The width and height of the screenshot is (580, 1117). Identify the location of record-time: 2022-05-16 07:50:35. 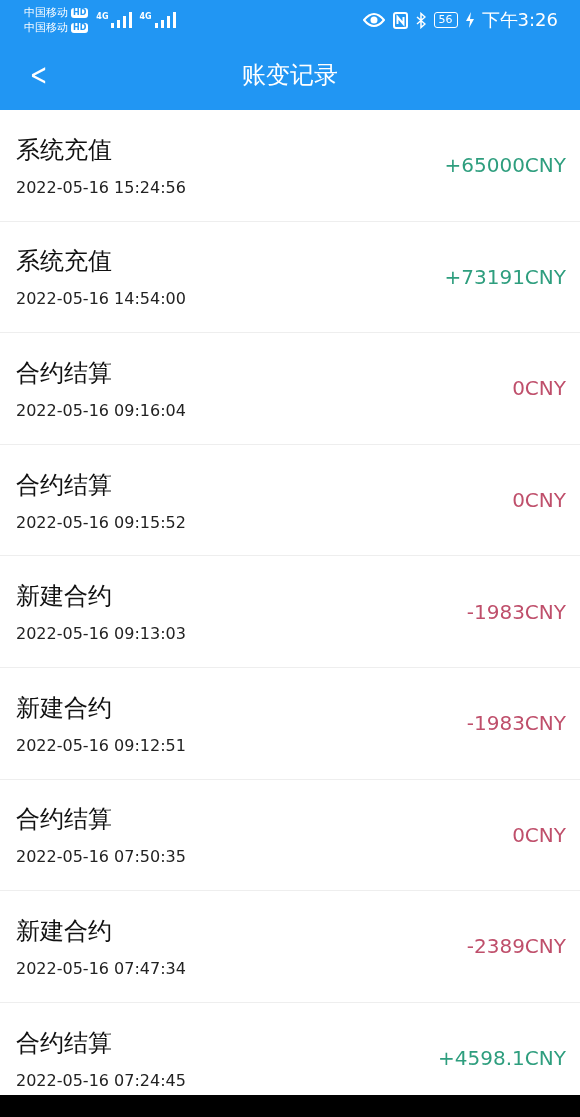
(101, 857).